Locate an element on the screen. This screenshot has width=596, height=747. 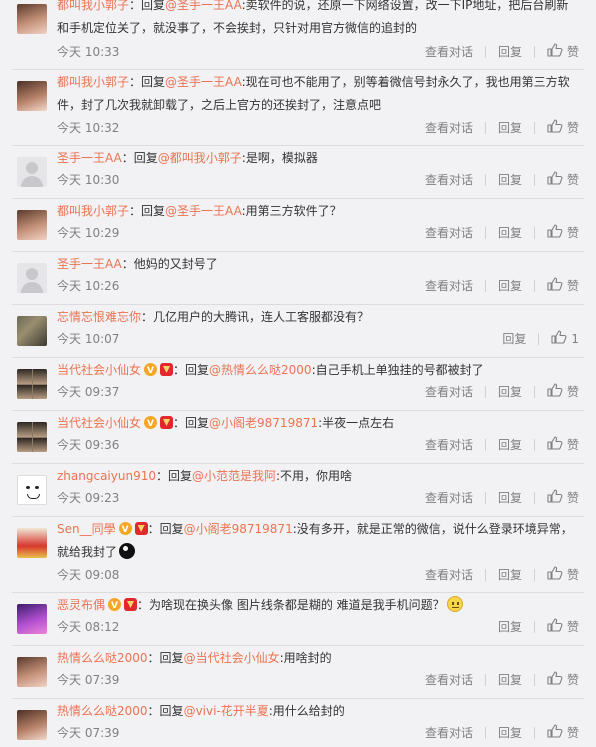
comment-meta: 今天 10:33 查看对话 回复 赞 is located at coordinates (318, 52).